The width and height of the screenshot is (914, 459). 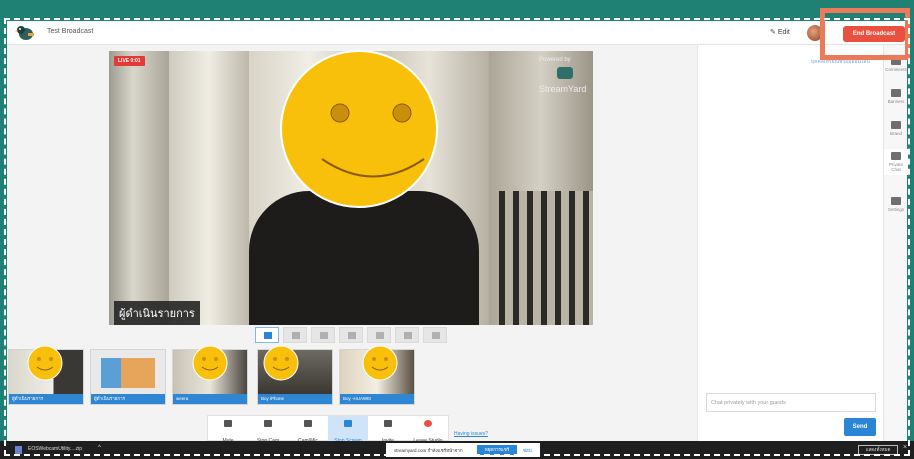 What do you see at coordinates (379, 335) in the screenshot?
I see `layout-screen-button` at bounding box center [379, 335].